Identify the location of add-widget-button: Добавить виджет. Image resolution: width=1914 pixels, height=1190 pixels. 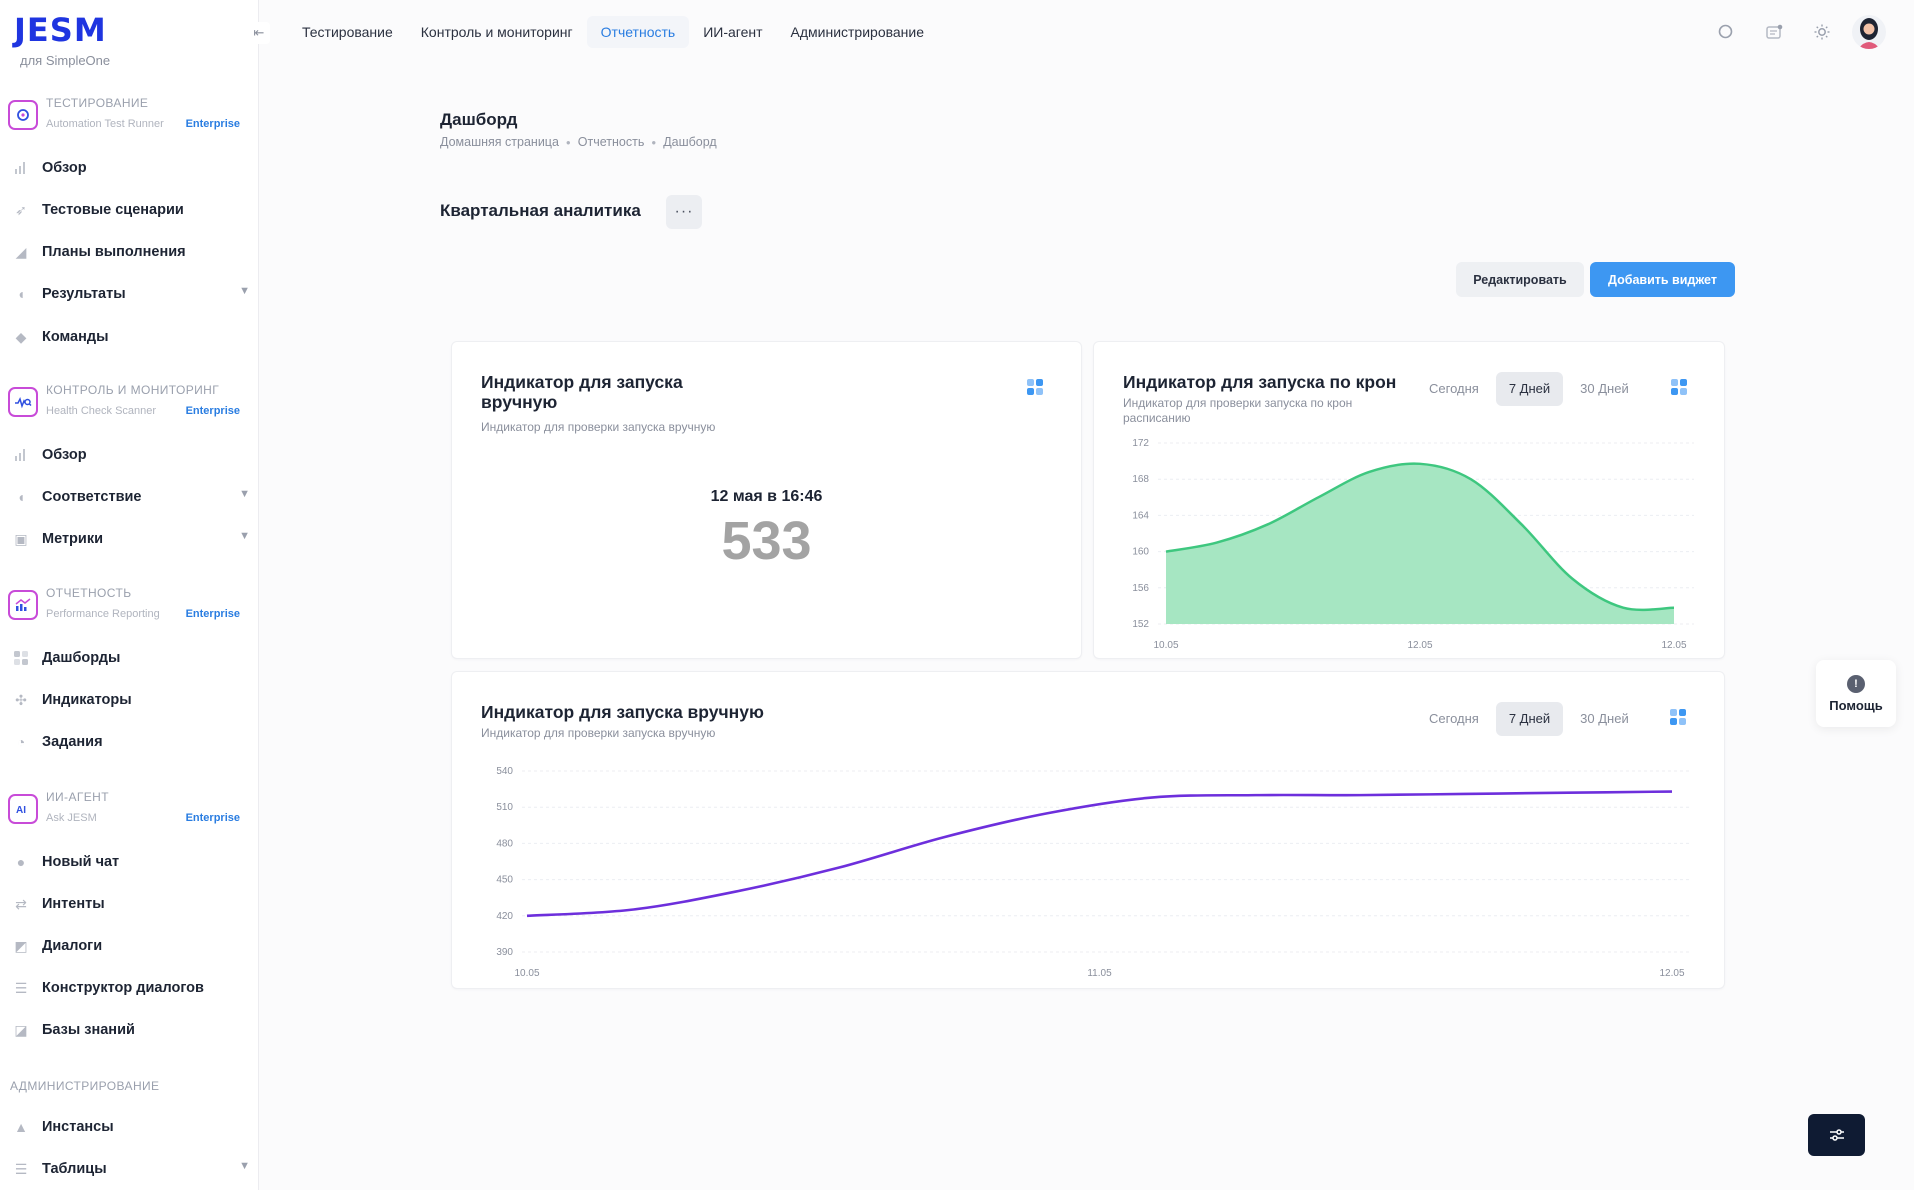
(1662, 279).